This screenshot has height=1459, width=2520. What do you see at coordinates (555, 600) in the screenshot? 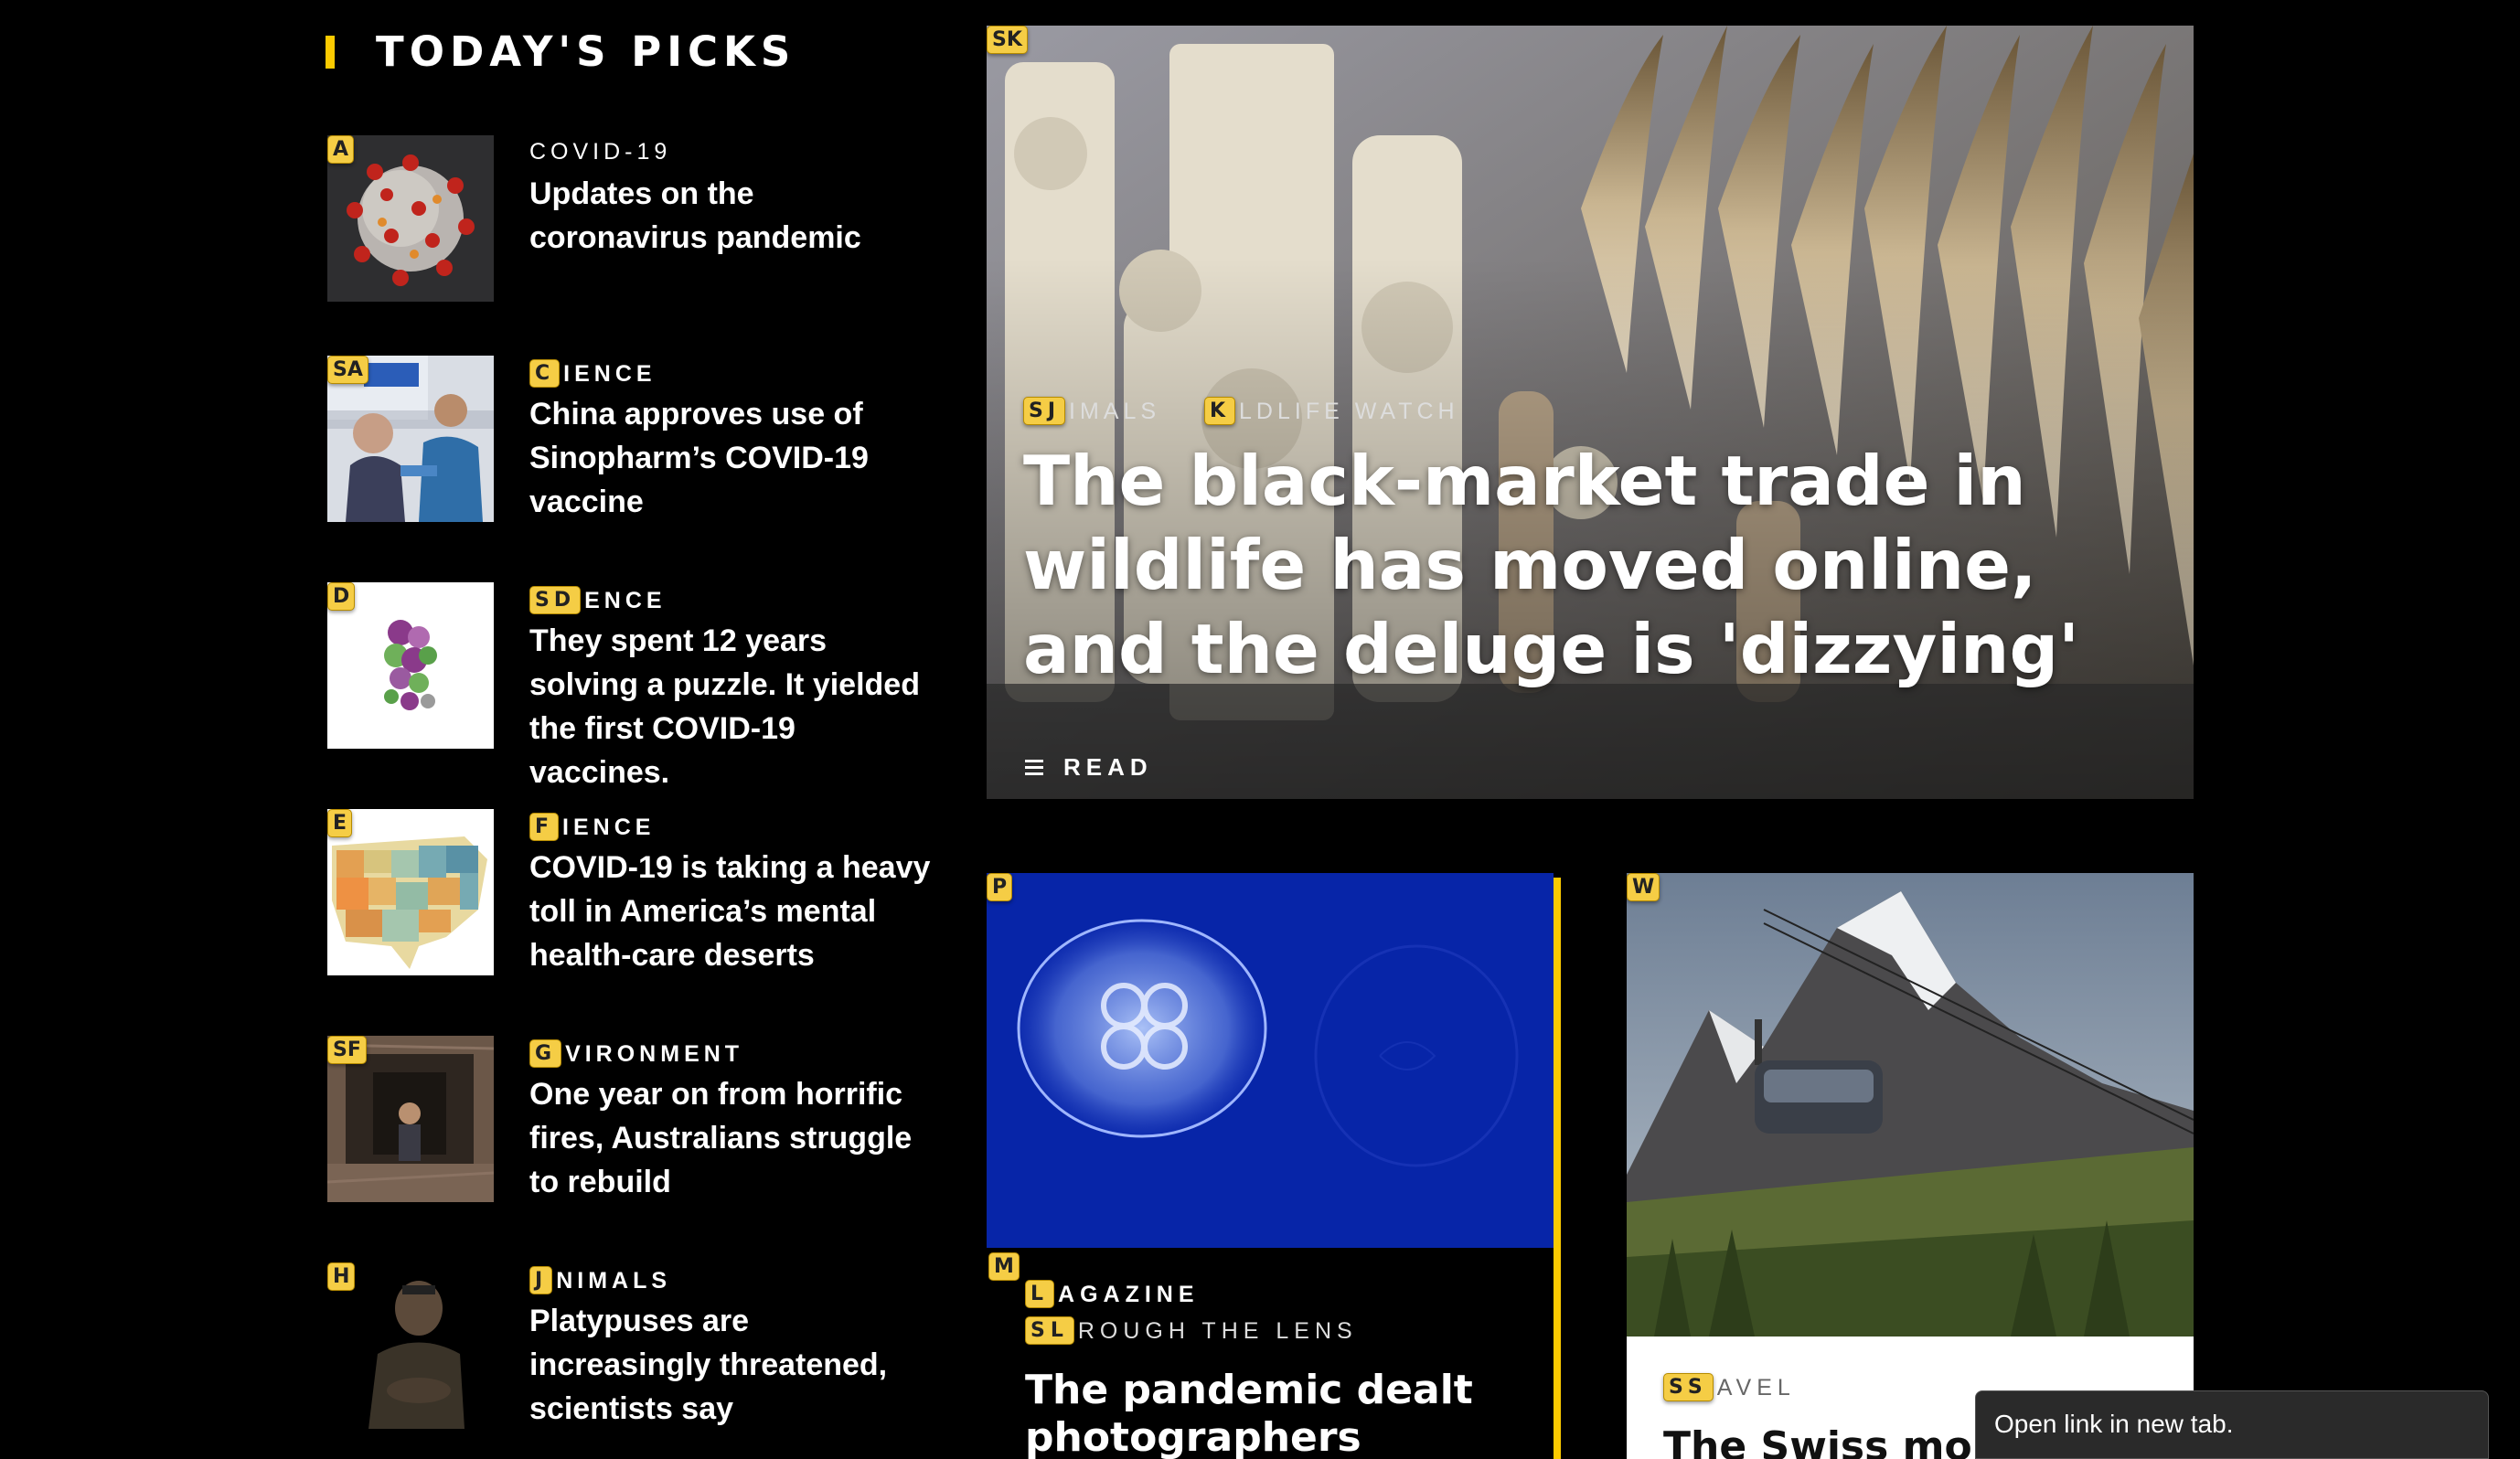
I see `hint-marker: SD` at bounding box center [555, 600].